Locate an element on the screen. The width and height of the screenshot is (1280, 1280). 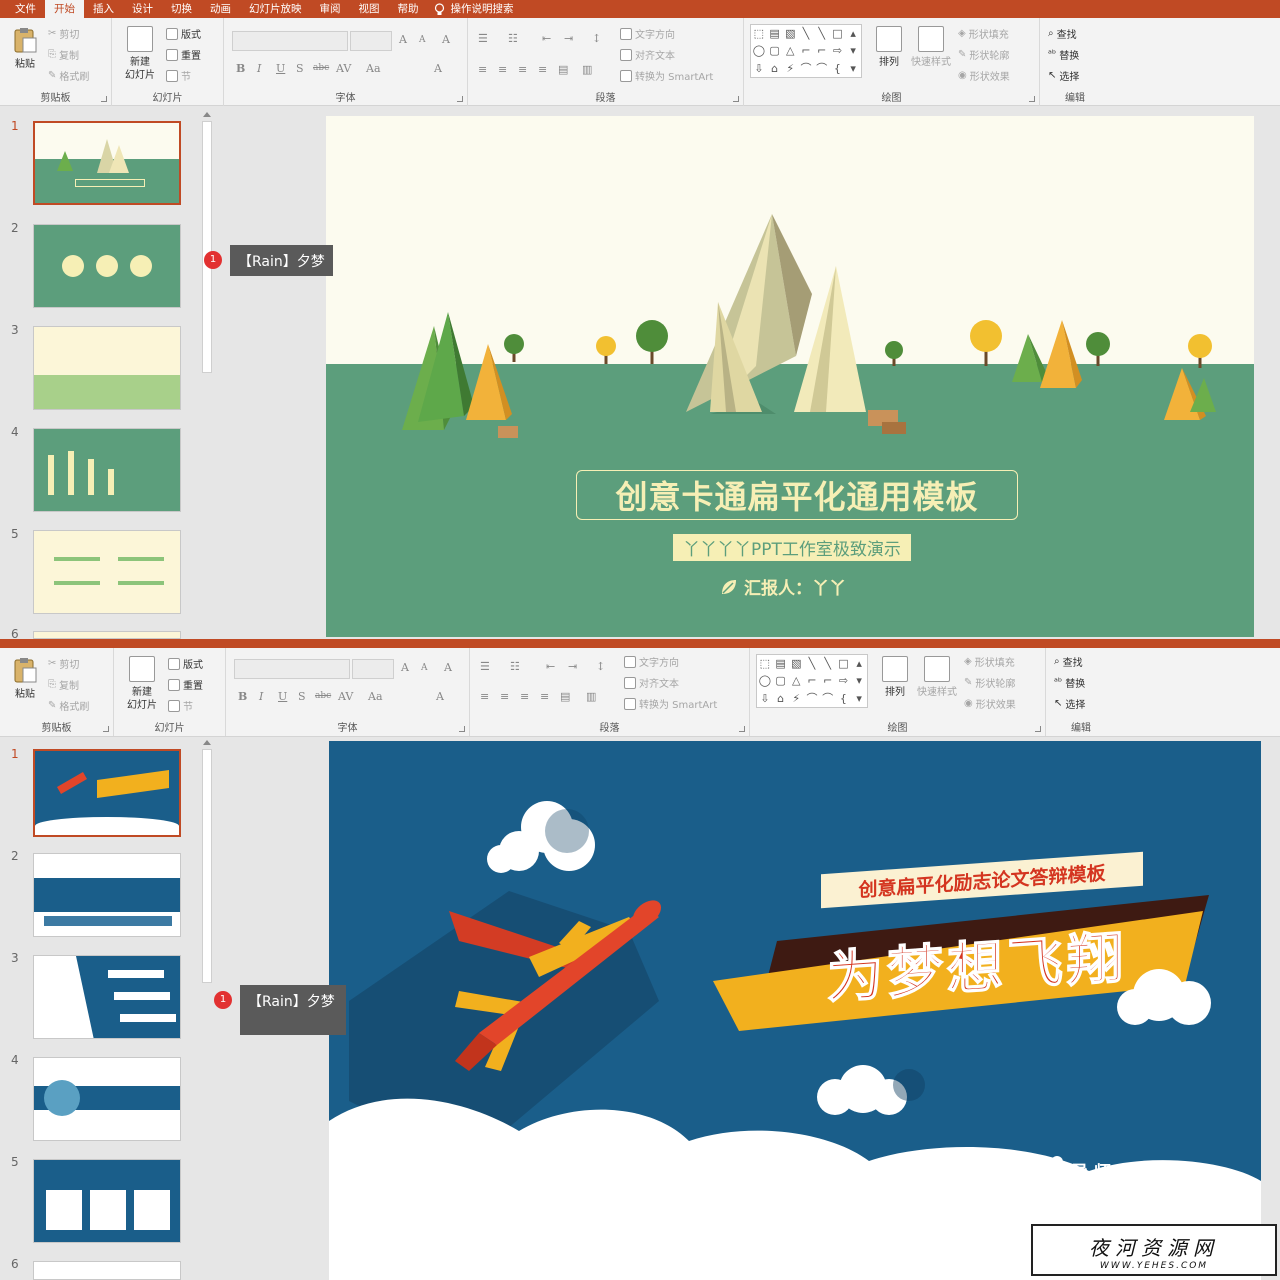
defender-line: 答辩人：丫丫精饰 is located at coordinates (958, 1174).